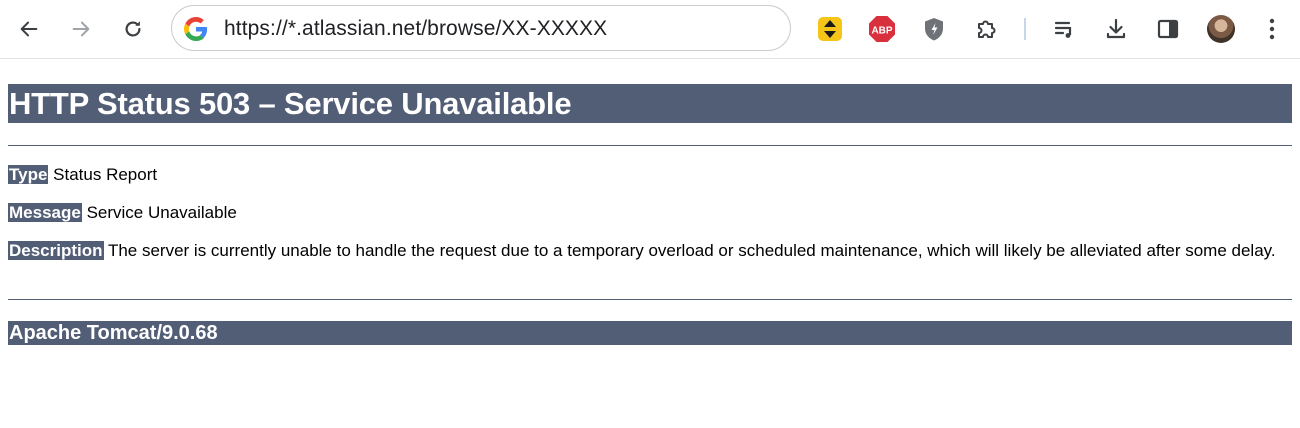  Describe the element at coordinates (830, 29) in the screenshot. I see `sort-arrows-extension-icon` at that location.